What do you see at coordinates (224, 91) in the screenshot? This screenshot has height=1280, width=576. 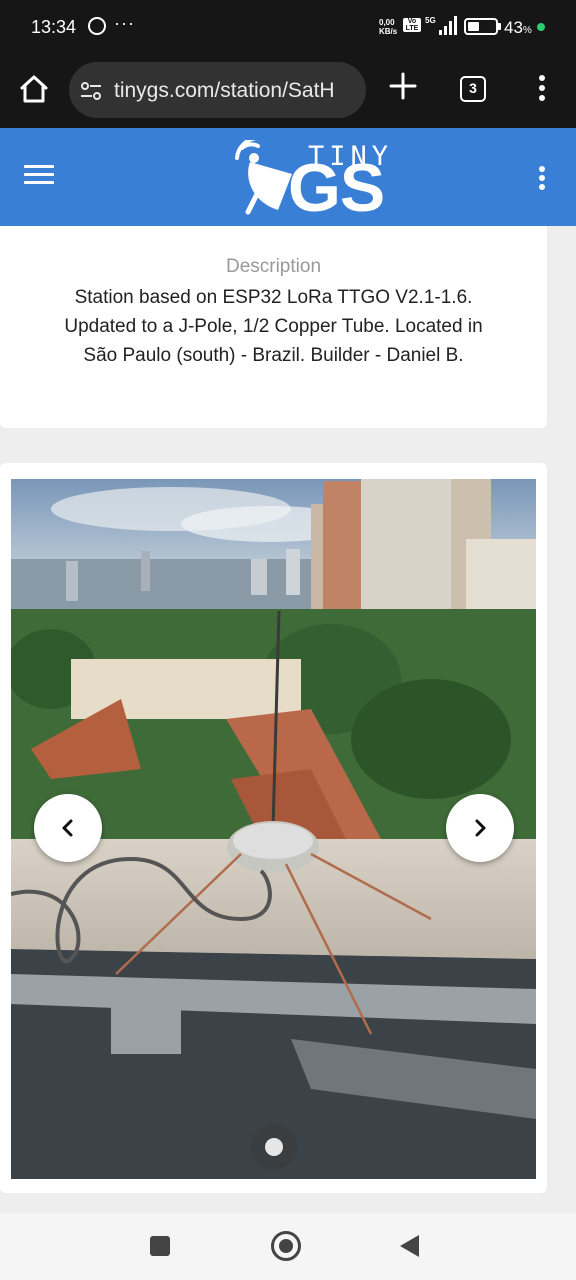 I see `url-text: tinygs.com/station/SatH` at bounding box center [224, 91].